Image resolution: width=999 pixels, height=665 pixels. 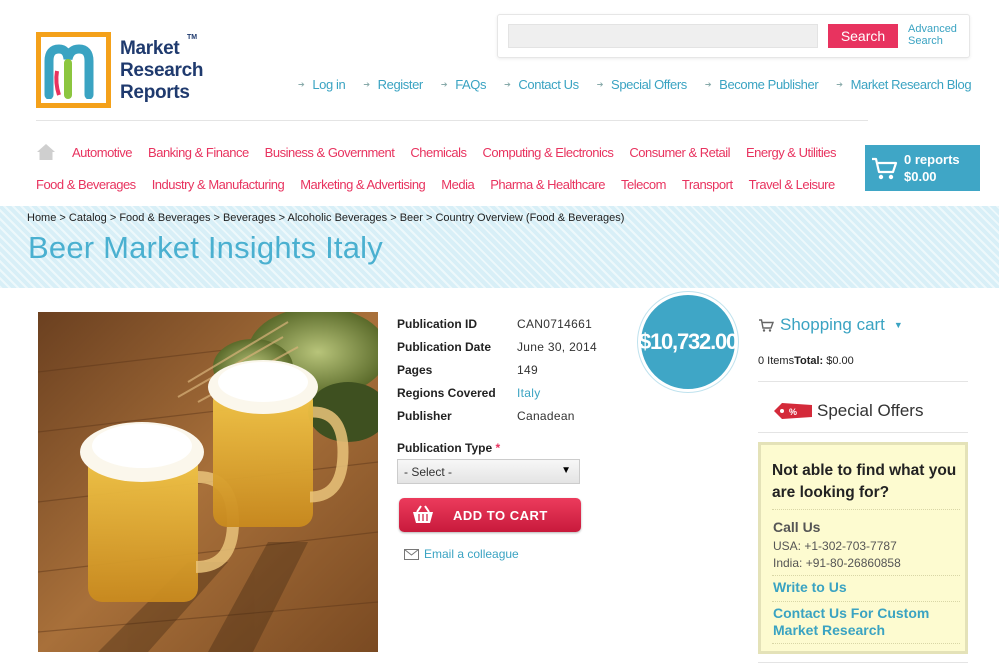 I want to click on register-label: Register, so click(x=400, y=84).